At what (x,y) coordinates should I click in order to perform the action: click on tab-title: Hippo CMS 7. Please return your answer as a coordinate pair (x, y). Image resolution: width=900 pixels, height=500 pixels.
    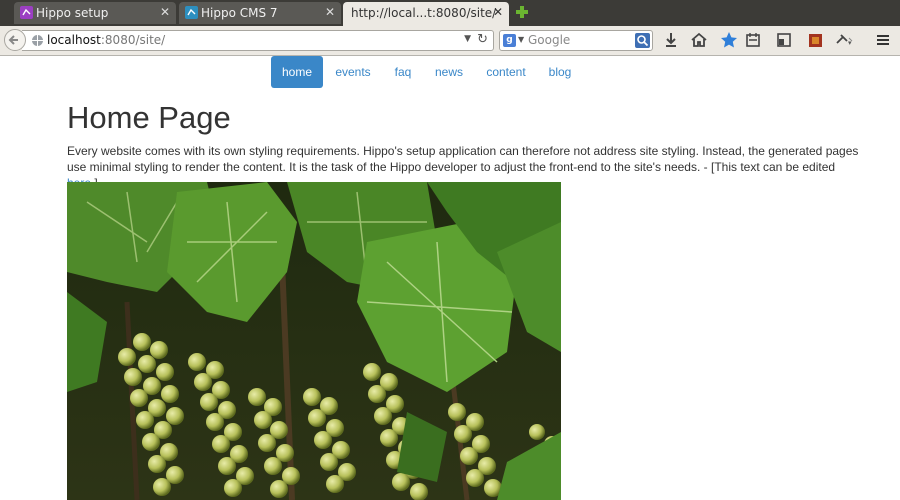
    Looking at the image, I should click on (239, 13).